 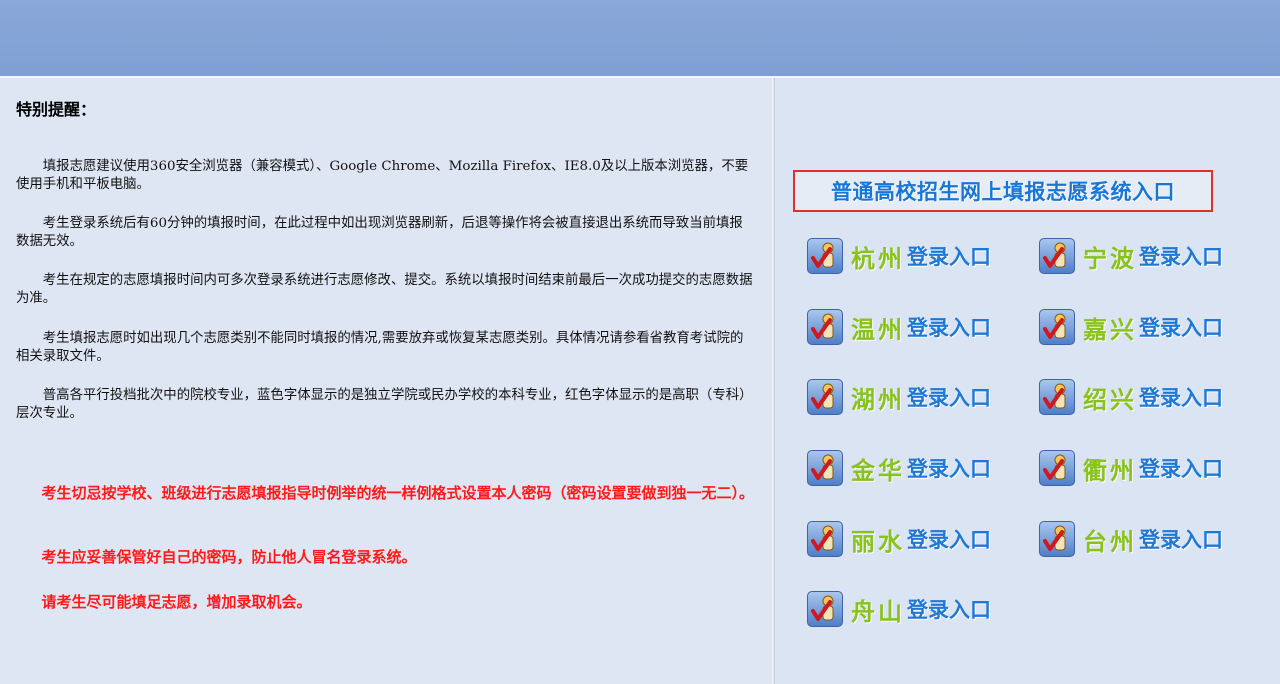 I want to click on city-login-ningbo: 宁波 登录入口, so click(x=1131, y=256).